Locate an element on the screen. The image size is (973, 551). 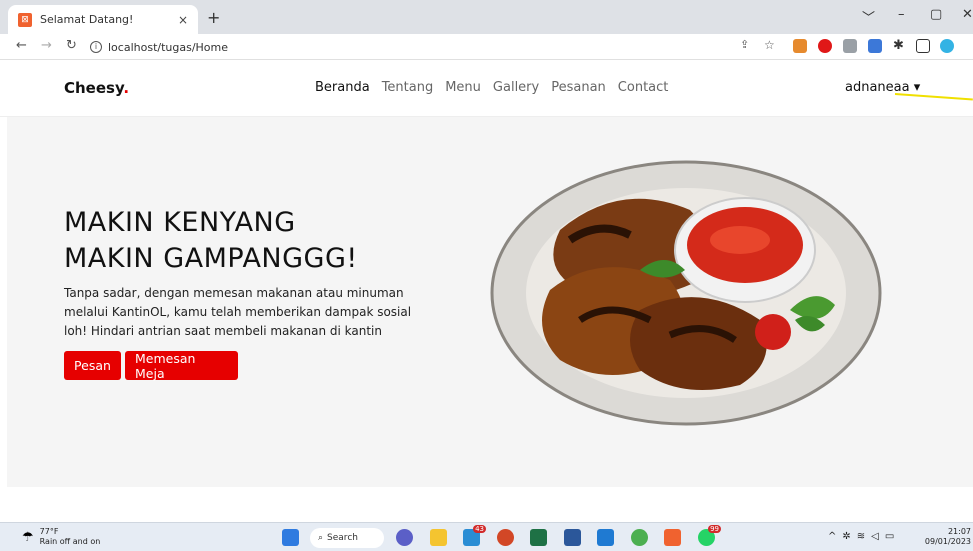
speaker-icon: ◁ is located at coordinates (875, 536).